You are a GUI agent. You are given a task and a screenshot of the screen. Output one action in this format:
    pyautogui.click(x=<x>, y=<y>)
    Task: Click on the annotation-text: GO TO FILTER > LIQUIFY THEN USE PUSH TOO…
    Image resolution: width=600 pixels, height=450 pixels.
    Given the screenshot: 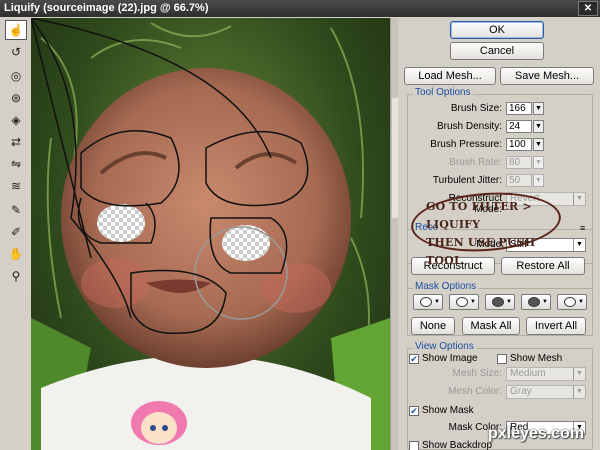 What is the action you would take?
    pyautogui.click(x=491, y=234)
    